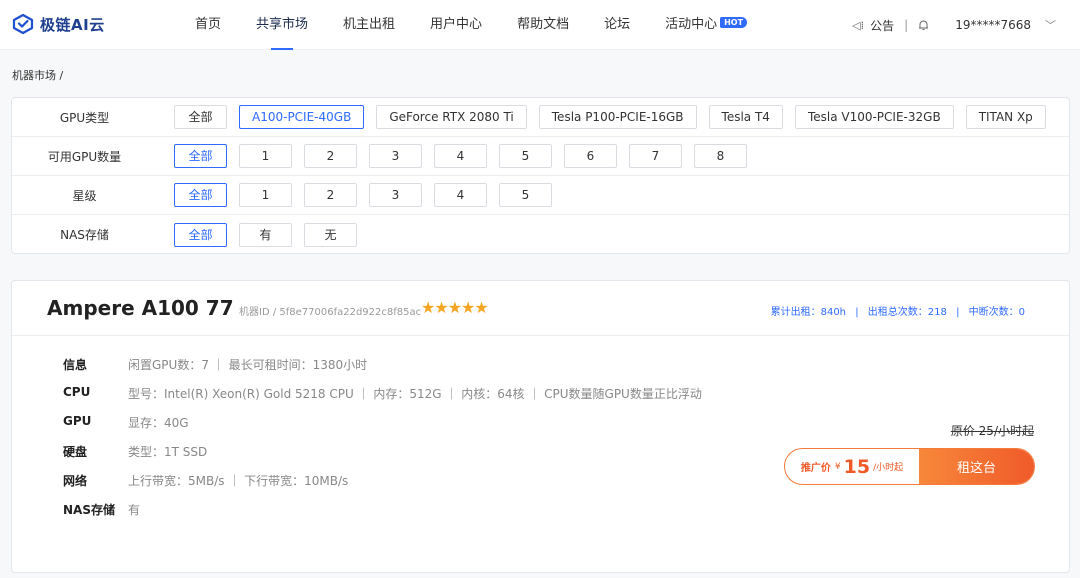 The height and width of the screenshot is (578, 1080). I want to click on spec-row-network: 网络 上行带宽：5MB/s ｜ 下行带宽：10MB/s, so click(205, 480).